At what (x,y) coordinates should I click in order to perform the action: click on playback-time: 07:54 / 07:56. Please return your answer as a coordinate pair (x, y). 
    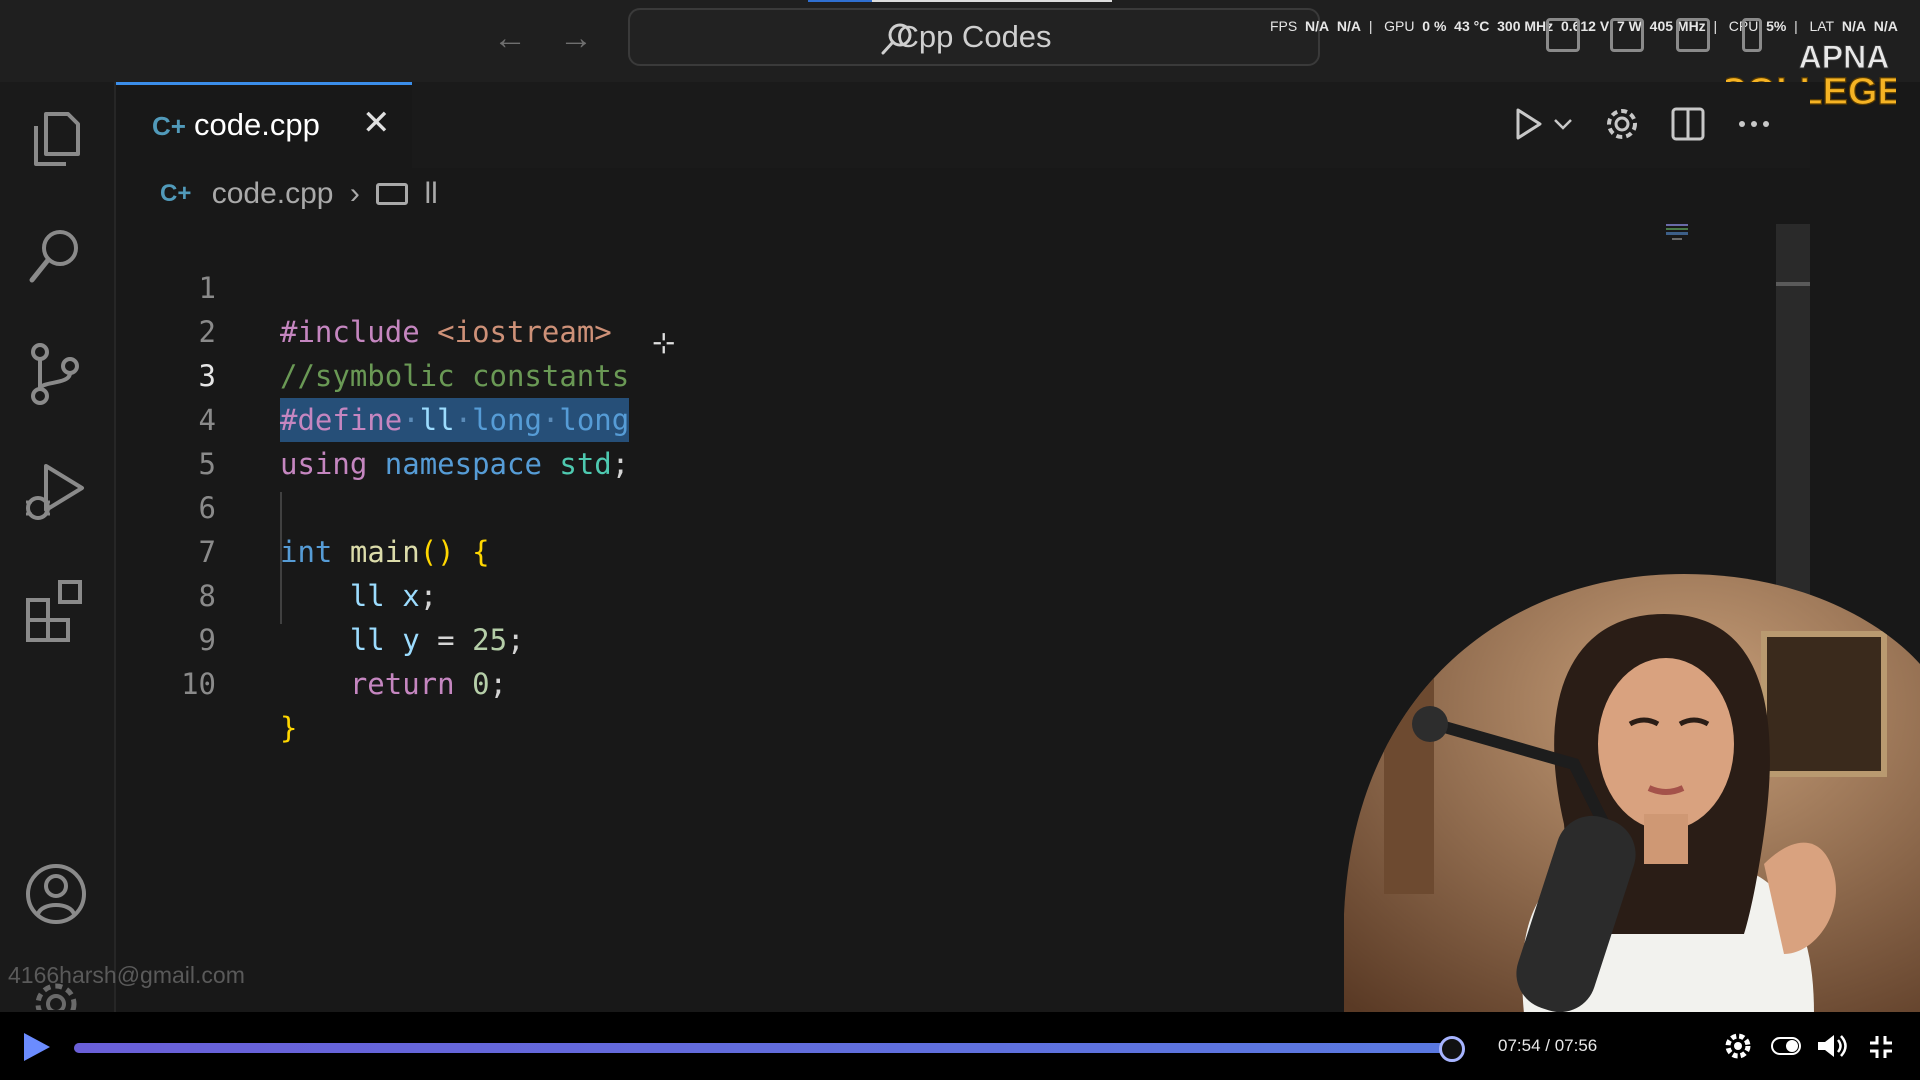
    Looking at the image, I should click on (1548, 1045).